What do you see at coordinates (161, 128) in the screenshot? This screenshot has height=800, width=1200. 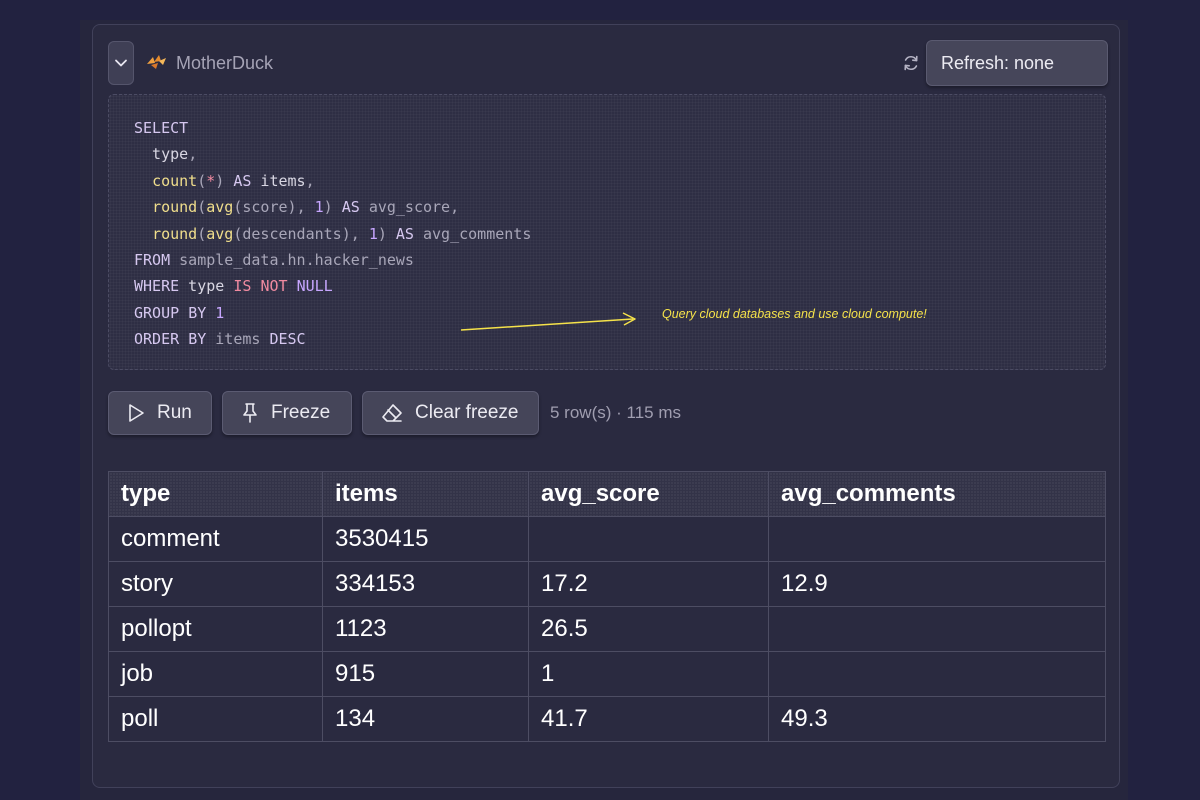 I see `code-line: SELECT` at bounding box center [161, 128].